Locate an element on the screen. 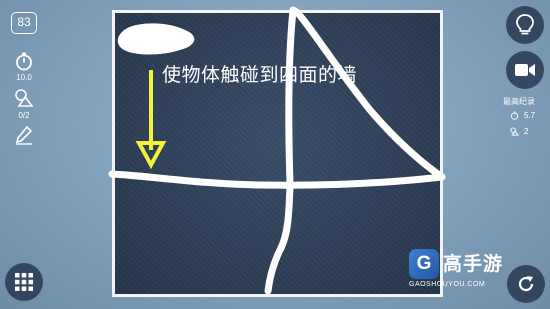  hint-text: 使物体触碰到四面的墙 is located at coordinates (260, 75).